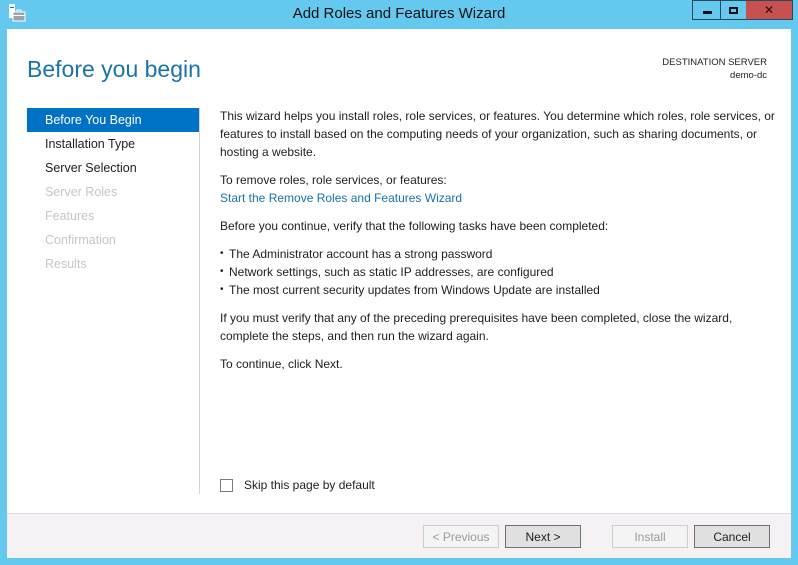 The image size is (798, 565). What do you see at coordinates (226, 485) in the screenshot?
I see `skip-page-checkbox` at bounding box center [226, 485].